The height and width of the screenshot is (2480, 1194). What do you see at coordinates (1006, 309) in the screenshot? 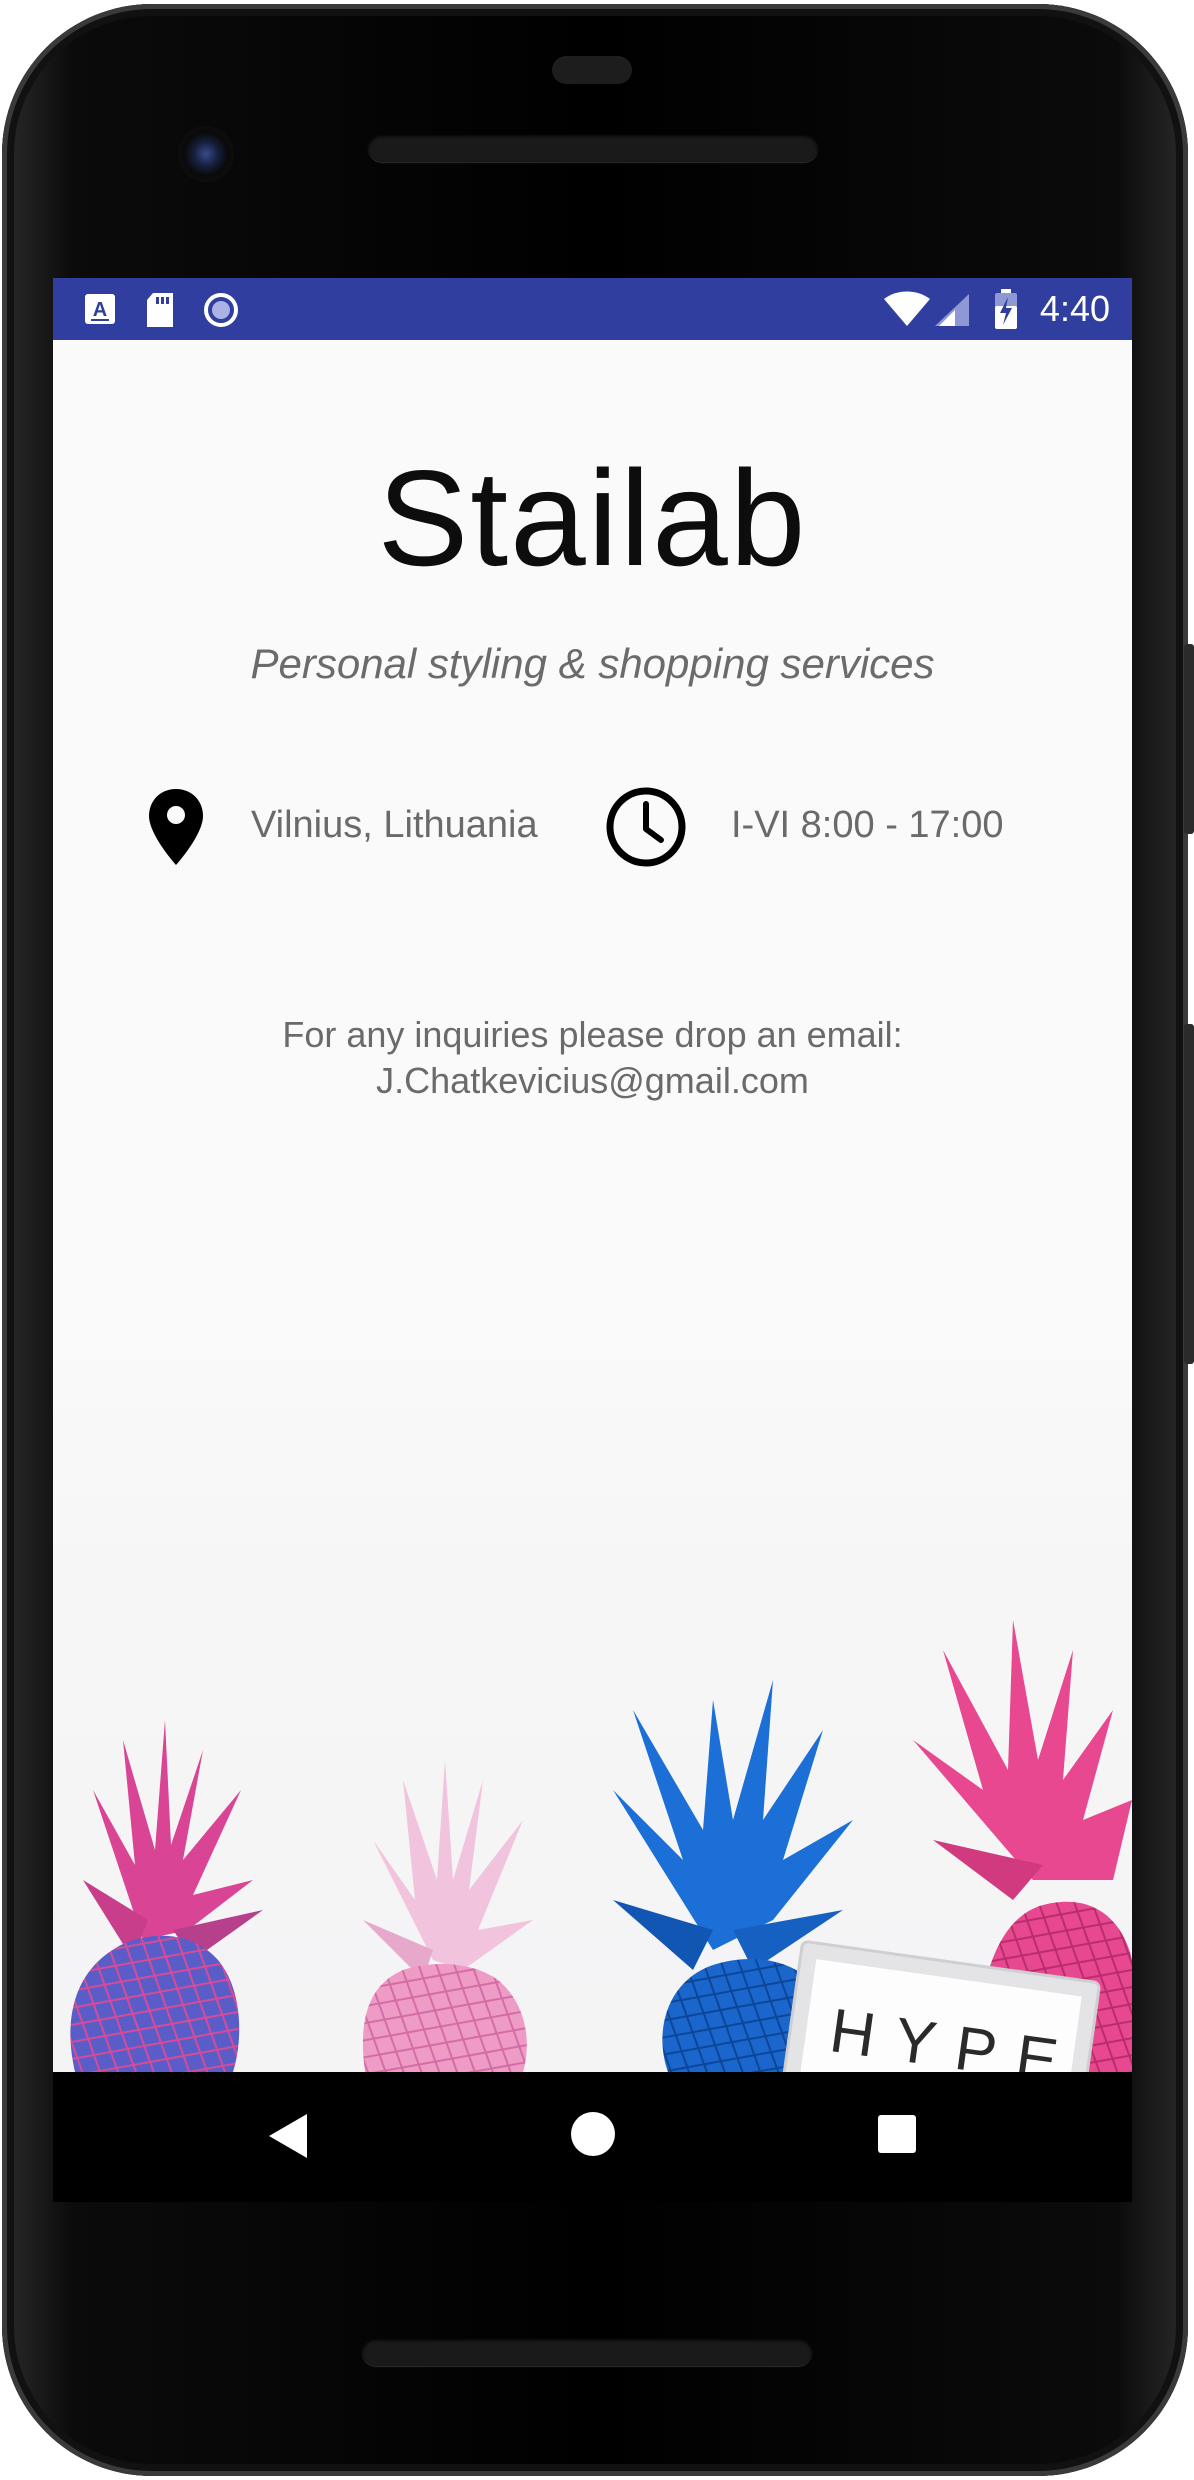
I see `battery-charging-icon` at bounding box center [1006, 309].